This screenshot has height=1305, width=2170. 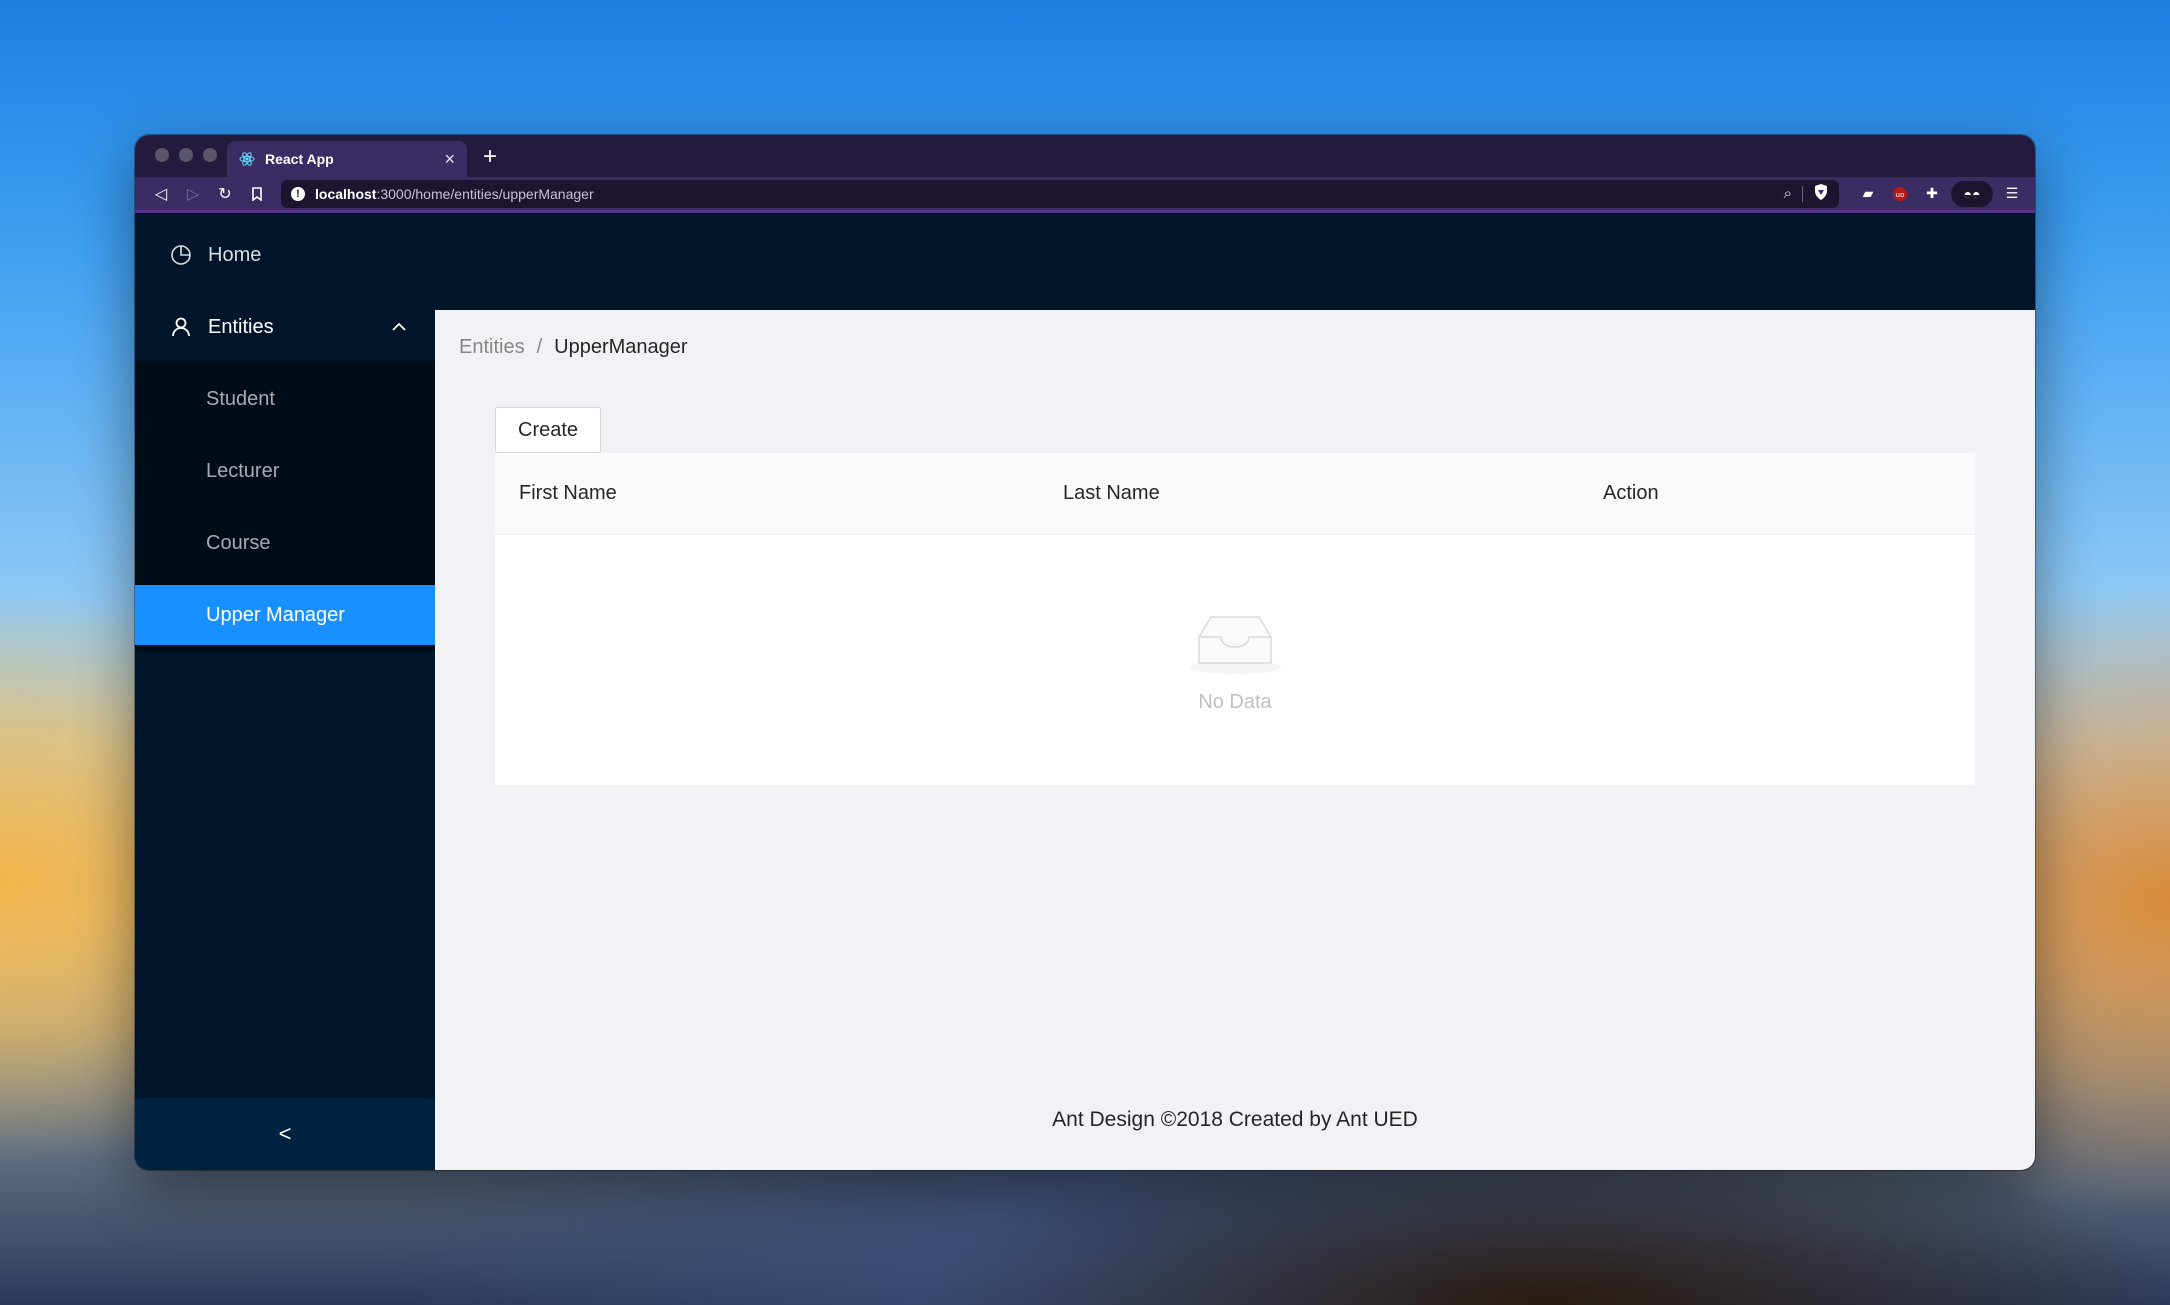 I want to click on shield-icon, so click(x=1821, y=193).